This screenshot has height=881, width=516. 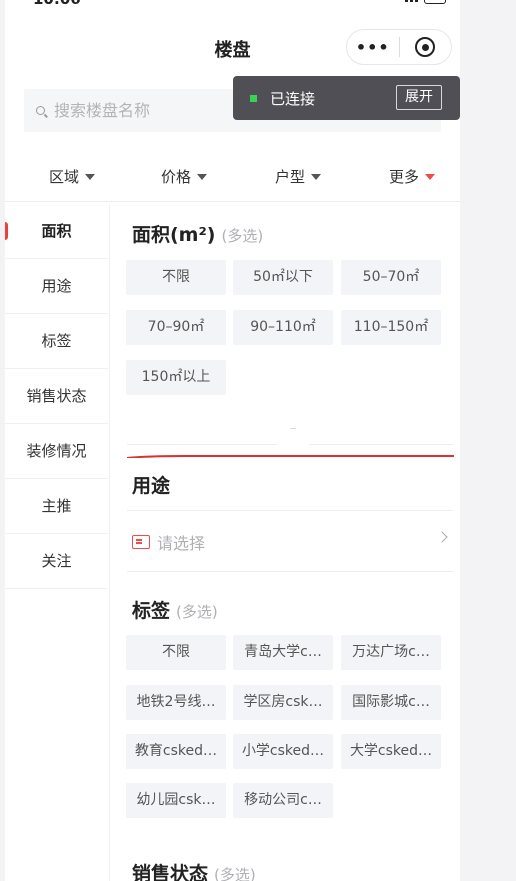 I want to click on side-item-label: 标签, so click(x=56, y=341).